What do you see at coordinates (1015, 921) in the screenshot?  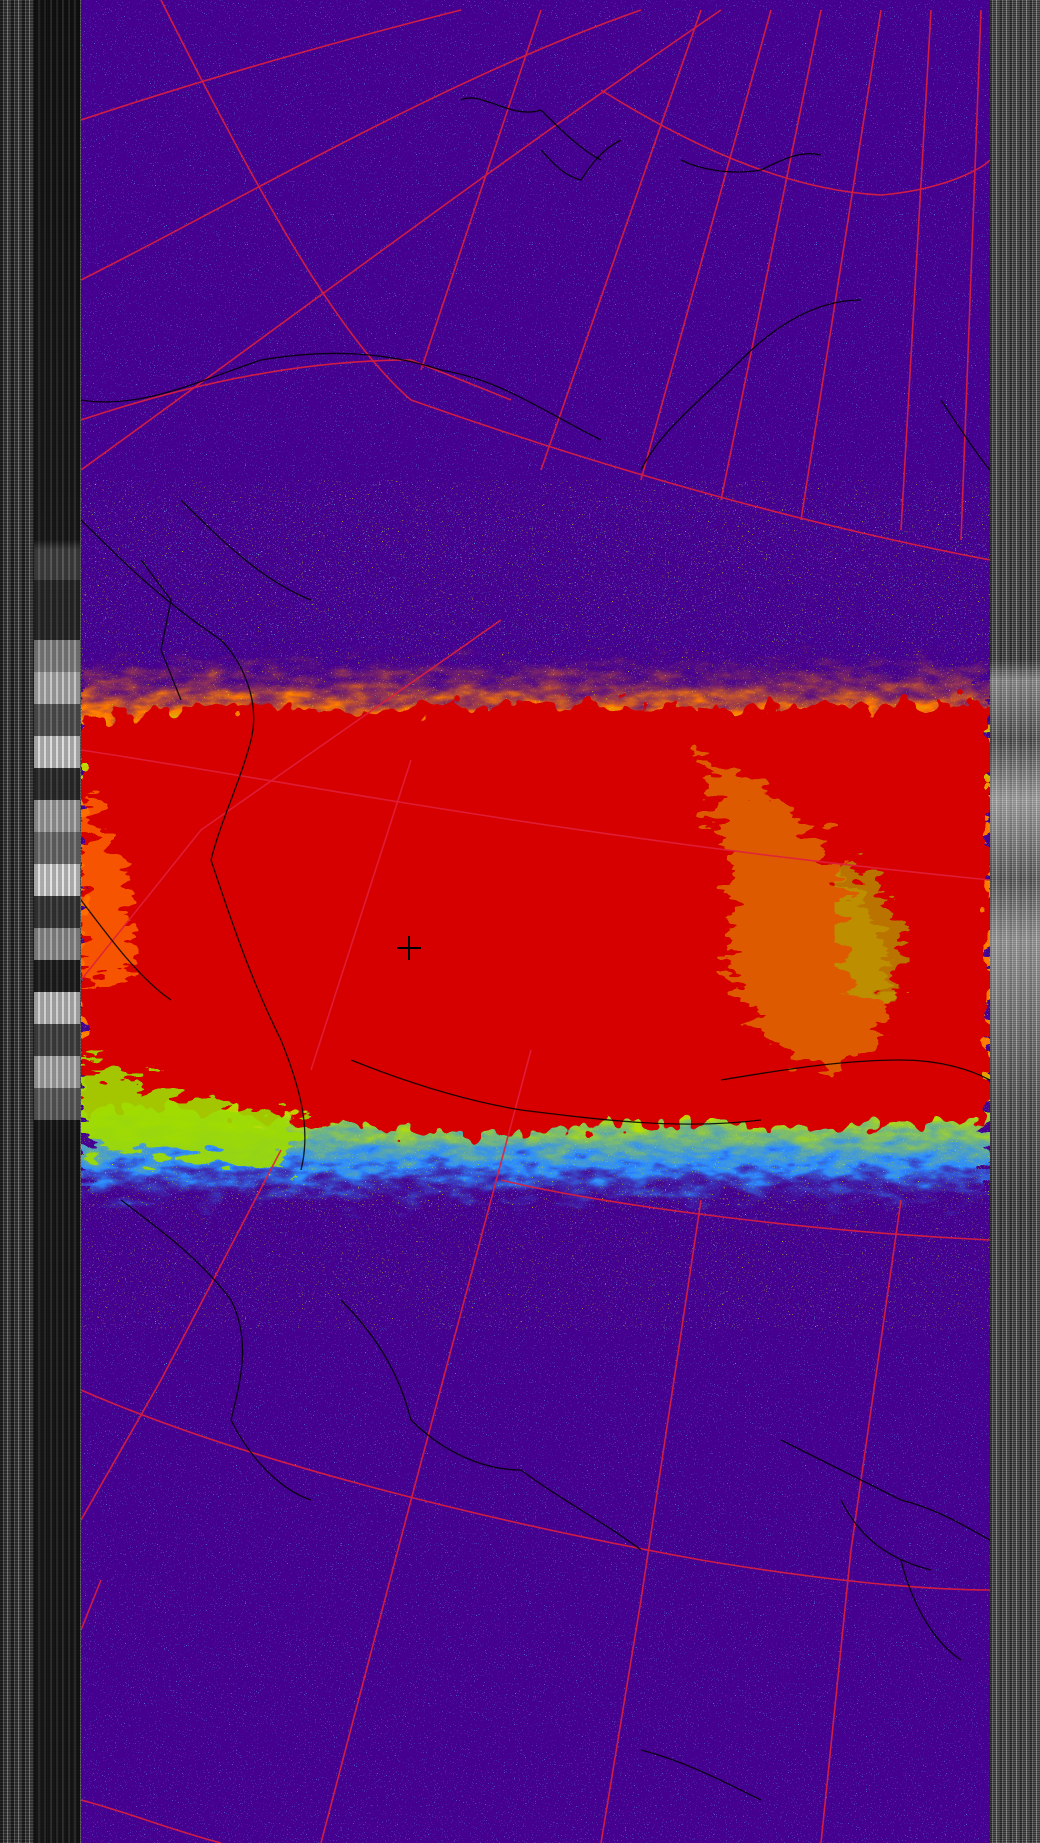 I see `right-sync-noise-strip` at bounding box center [1015, 921].